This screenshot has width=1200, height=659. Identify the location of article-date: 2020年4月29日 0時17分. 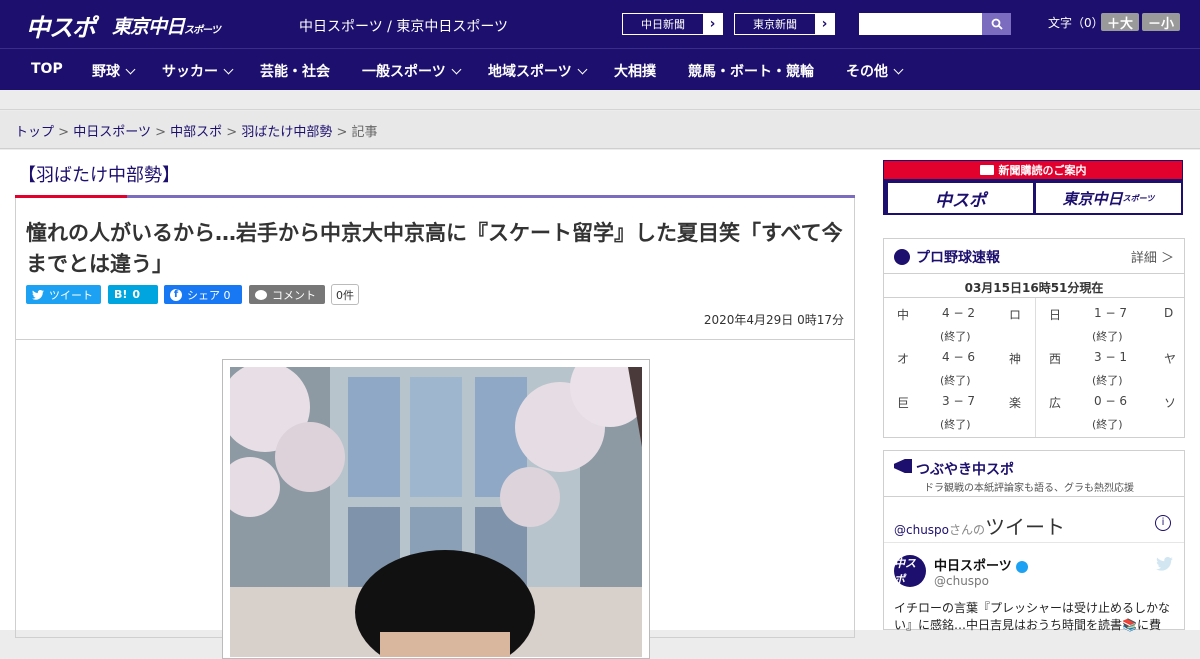
(773, 320).